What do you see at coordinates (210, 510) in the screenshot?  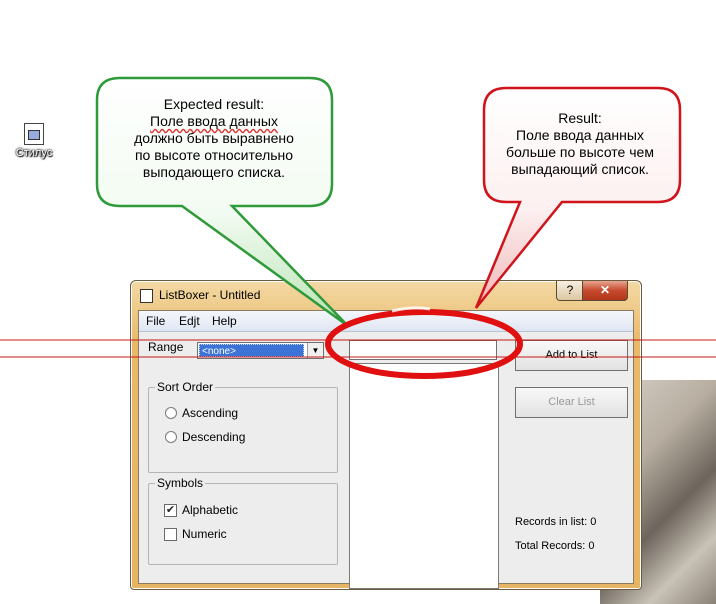 I see `alphabetic-label: Alphabetic` at bounding box center [210, 510].